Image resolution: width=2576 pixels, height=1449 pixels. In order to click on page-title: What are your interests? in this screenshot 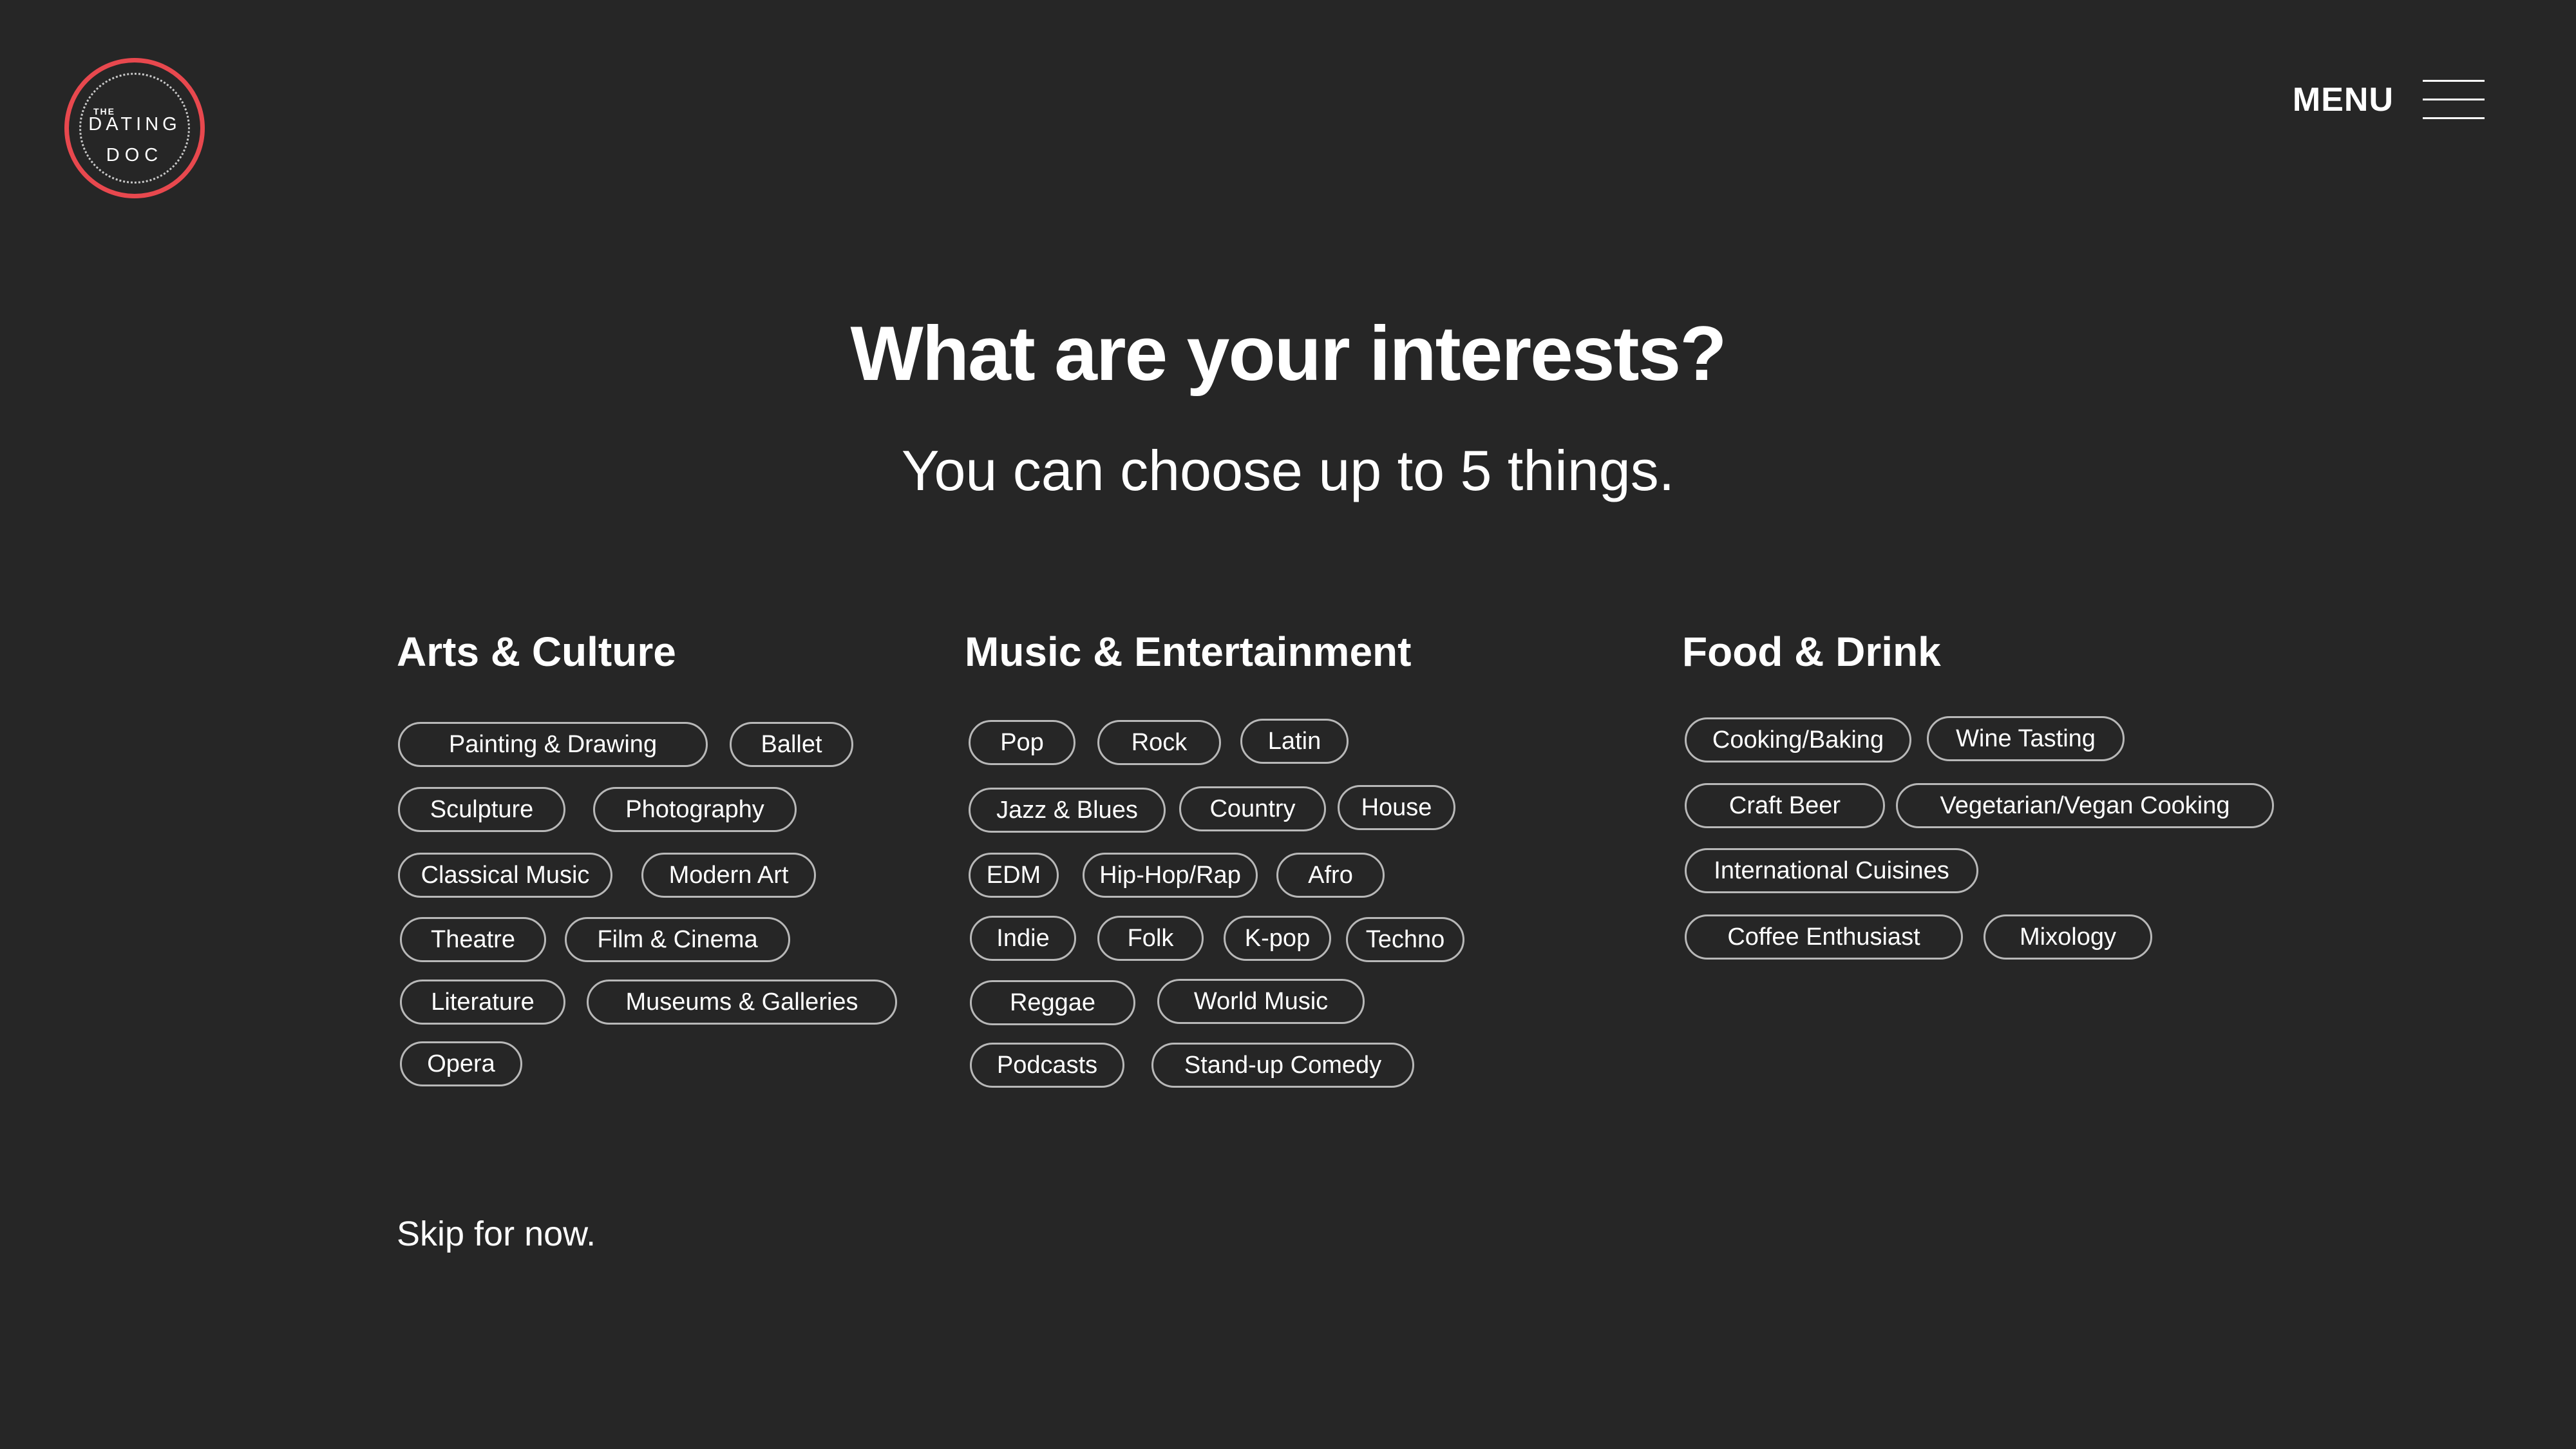, I will do `click(1288, 353)`.